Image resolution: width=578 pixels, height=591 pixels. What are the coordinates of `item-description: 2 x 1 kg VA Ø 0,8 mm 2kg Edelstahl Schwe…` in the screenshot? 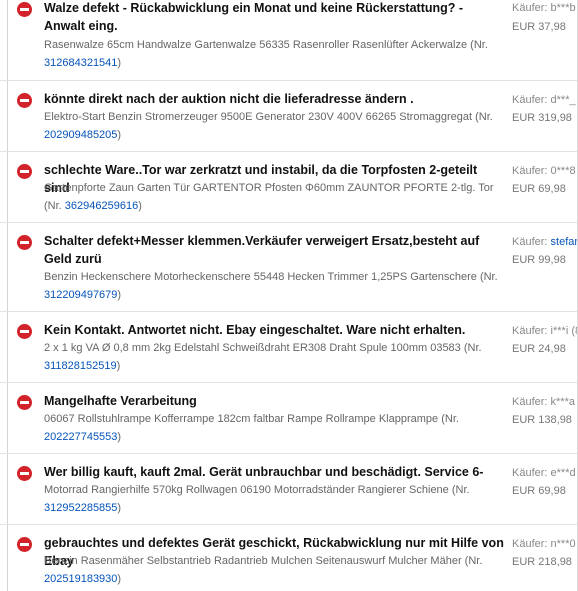 It's located at (263, 357).